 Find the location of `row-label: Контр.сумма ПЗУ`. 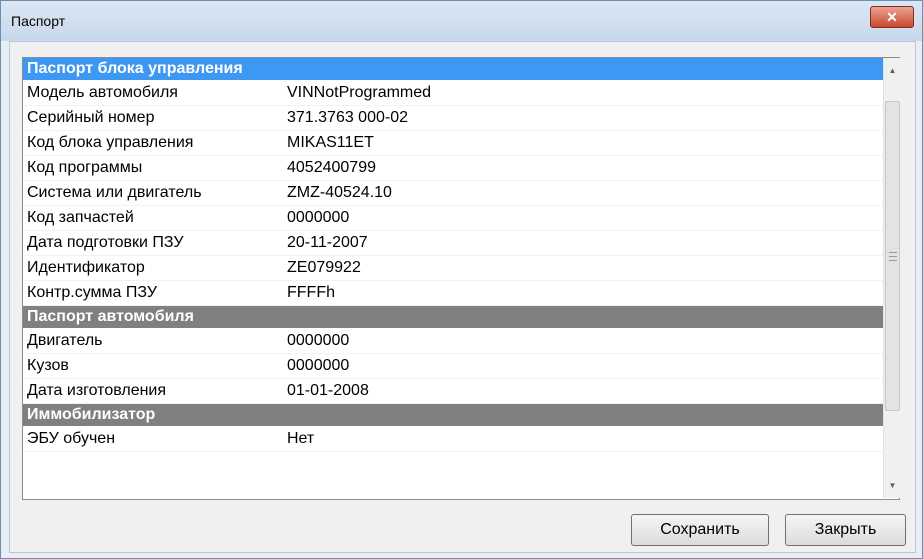

row-label: Контр.сумма ПЗУ is located at coordinates (92, 292).